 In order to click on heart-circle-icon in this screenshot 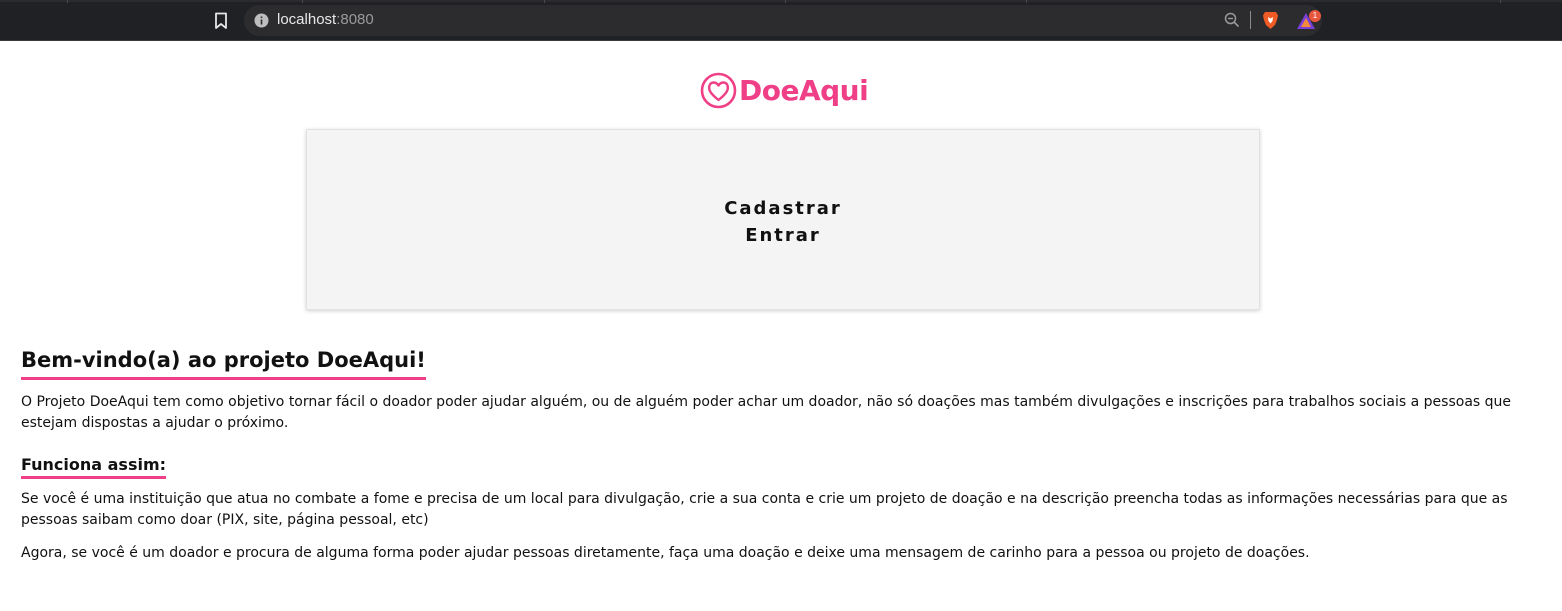, I will do `click(718, 90)`.